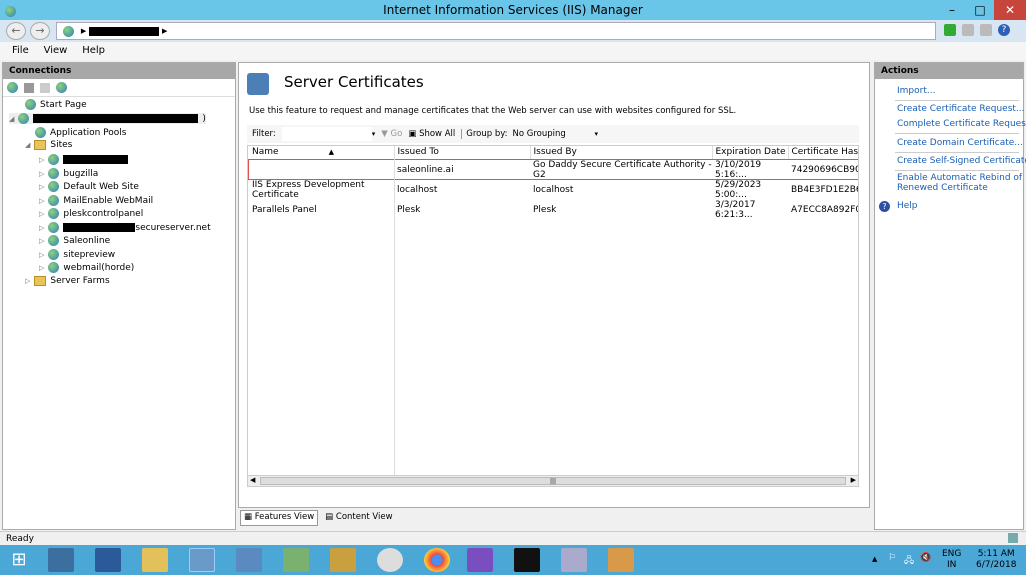  I want to click on back-button: ←, so click(16, 31).